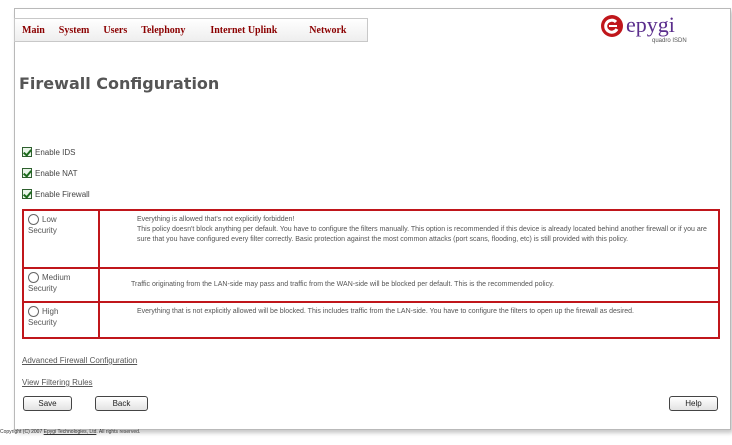 The image size is (732, 445). I want to click on enable-nat-checkbox: Enable NAT, so click(50, 173).